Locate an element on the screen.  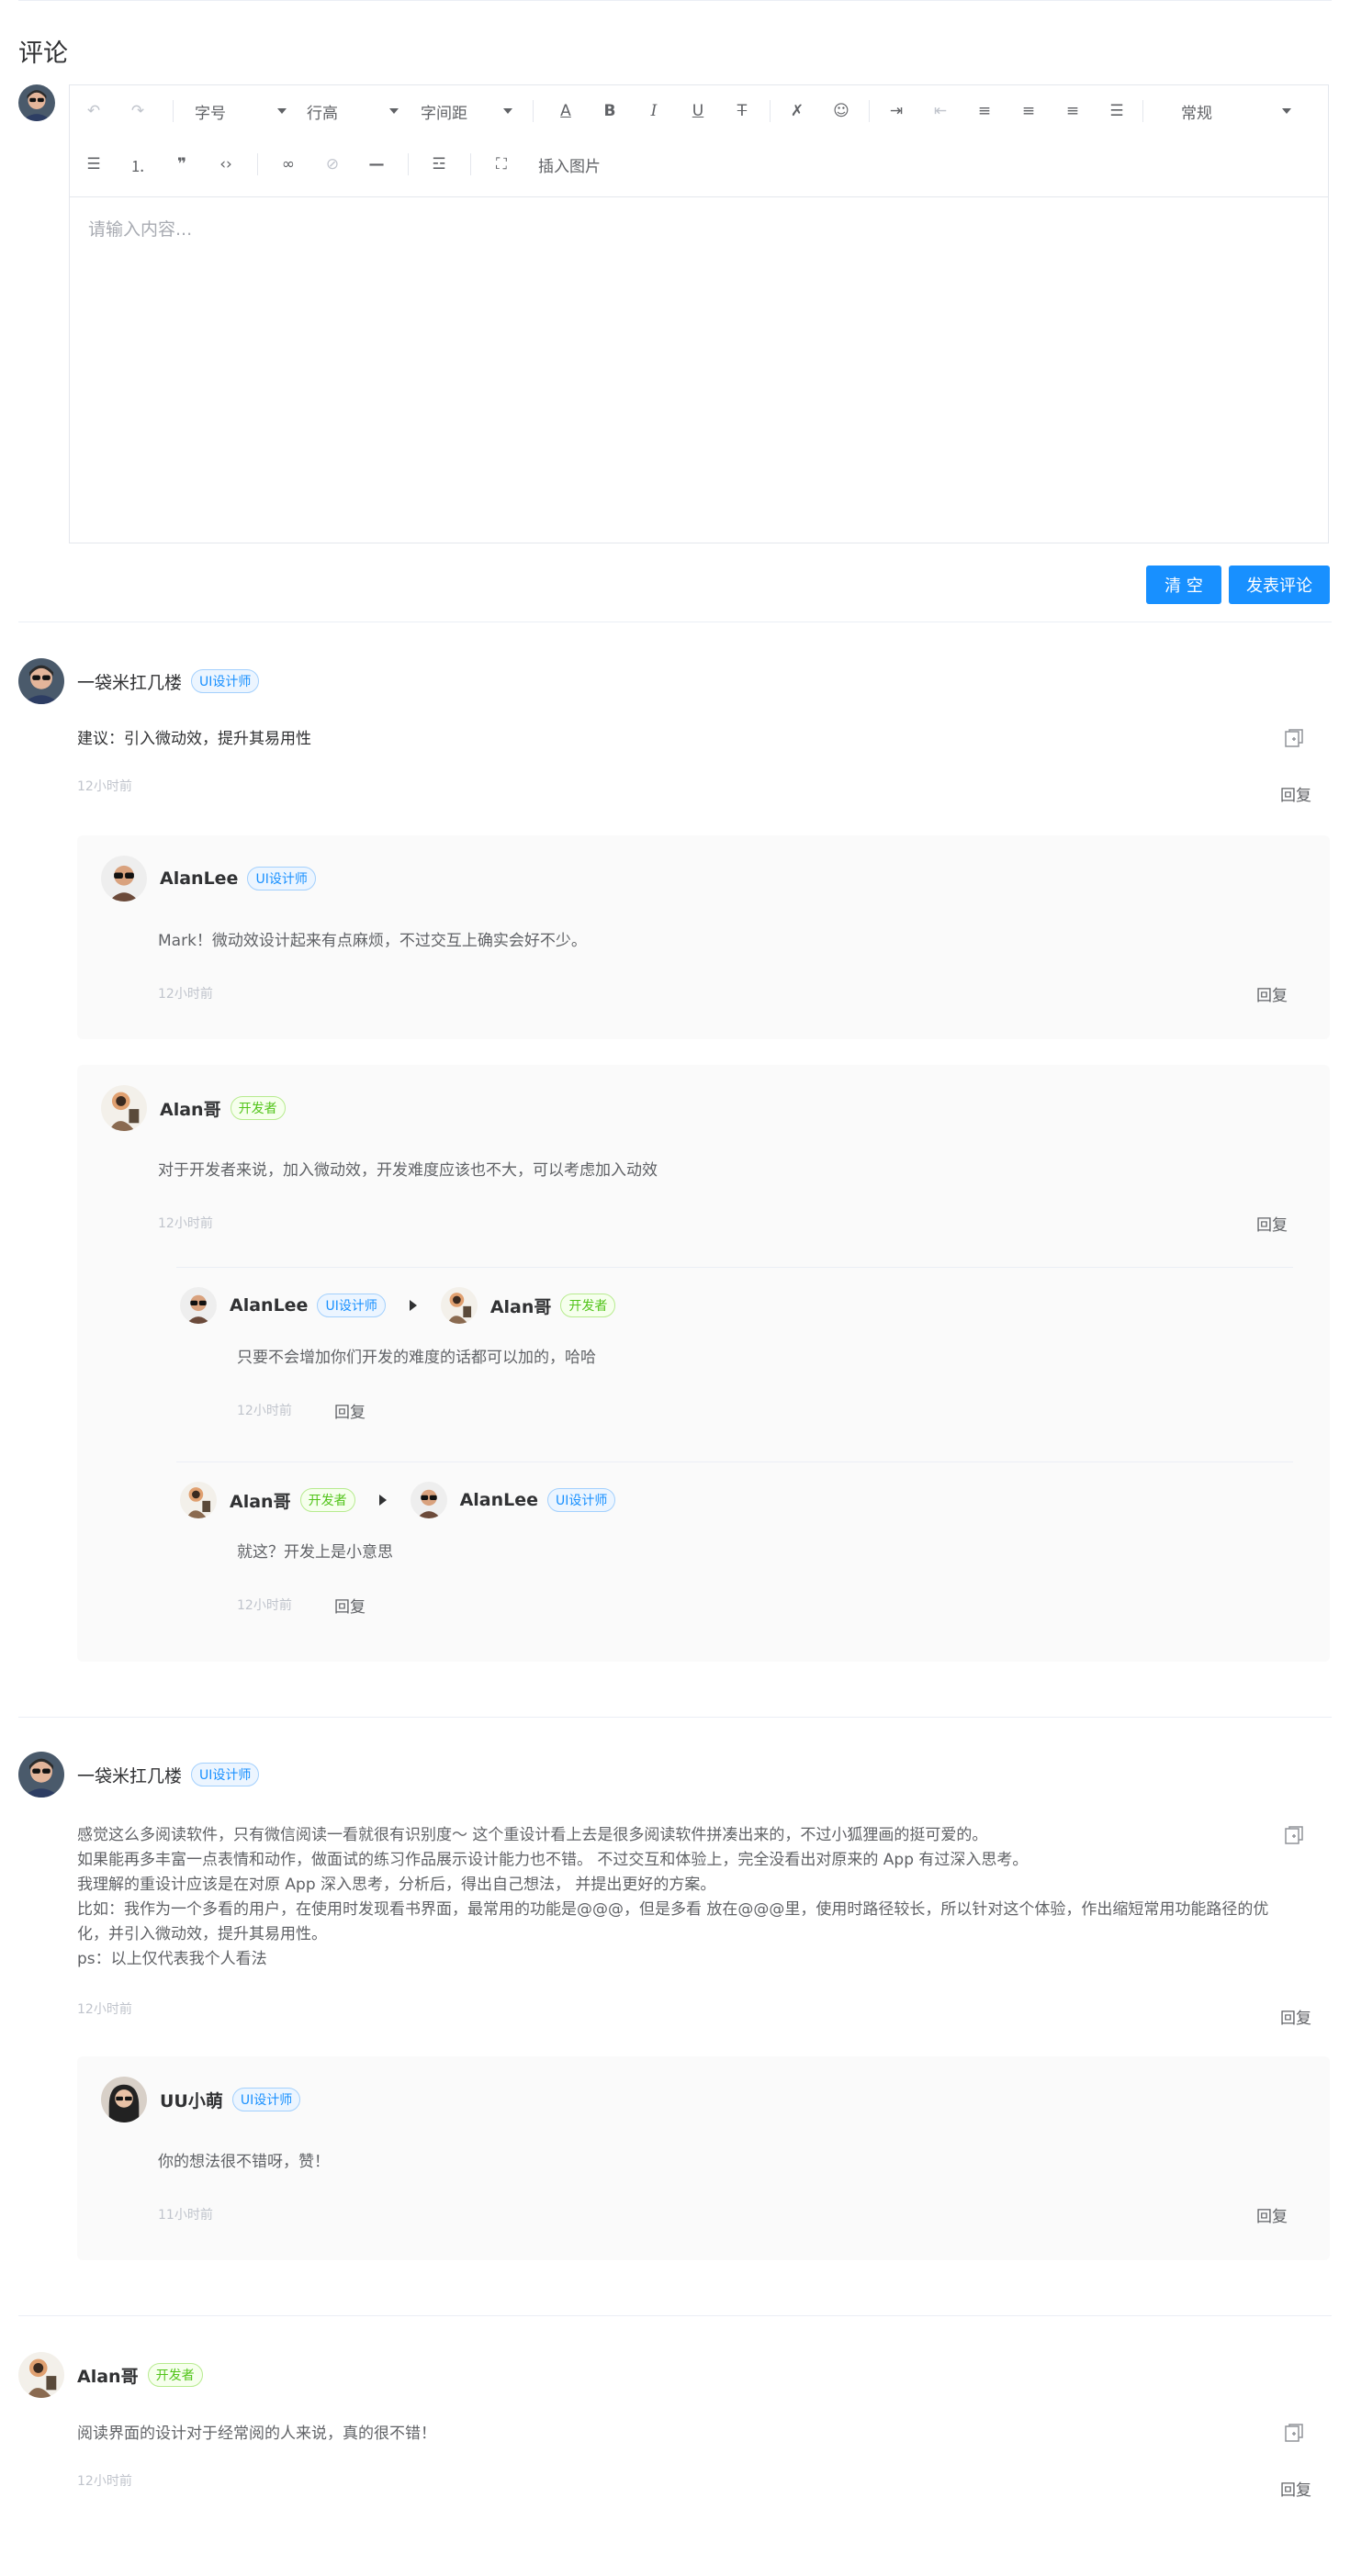
nested-reply-to: AlanLee is located at coordinates (499, 1500).